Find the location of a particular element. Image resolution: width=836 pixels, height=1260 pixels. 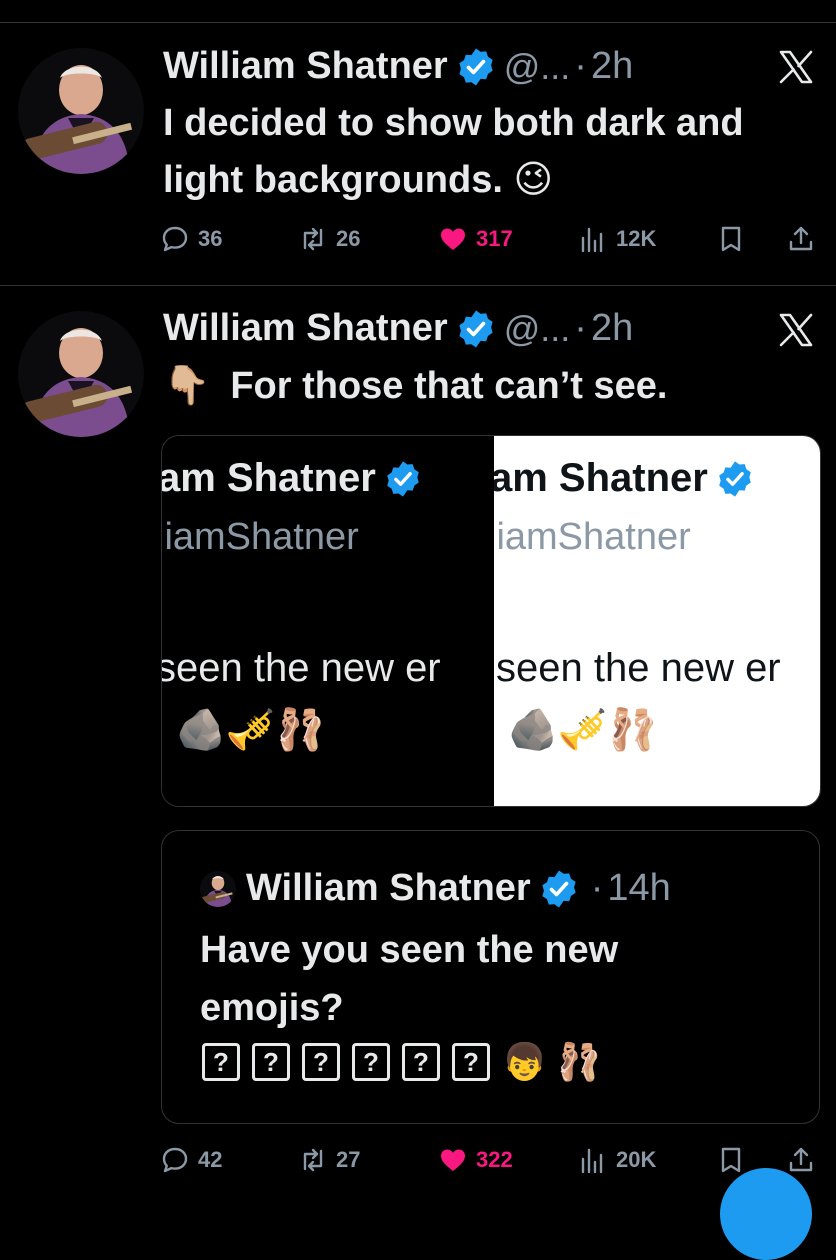

tweet-divider is located at coordinates (418, 285).